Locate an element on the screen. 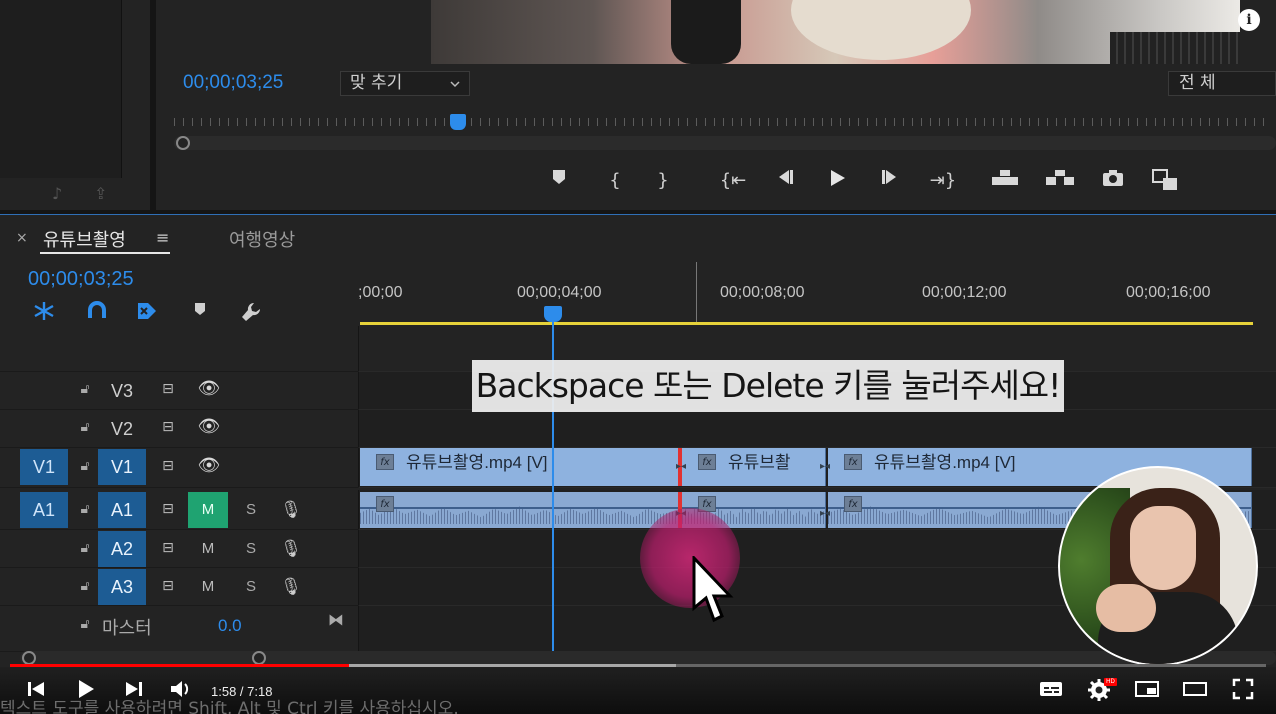 The width and height of the screenshot is (1276, 714). video-clip: fx 유튜브촬영.mp4 [V] is located at coordinates (520, 467).